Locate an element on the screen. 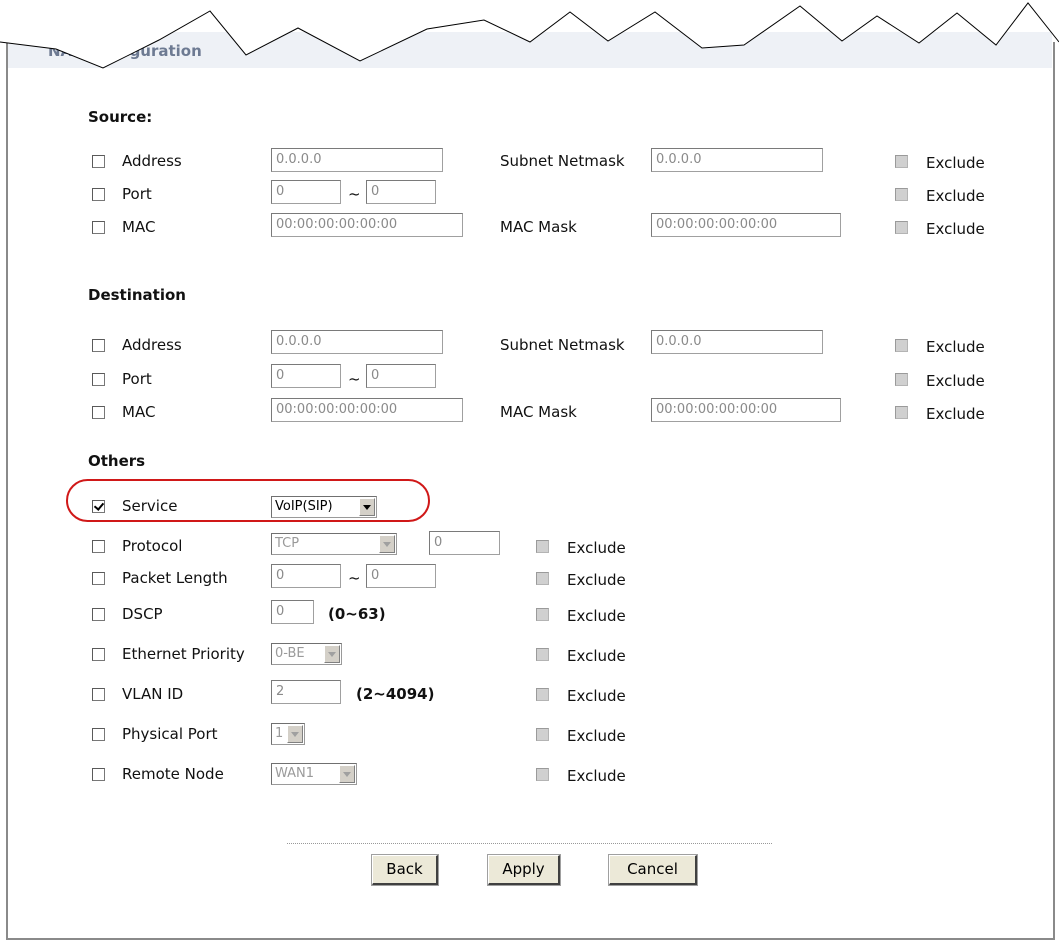  packet-length-label: Packet Length is located at coordinates (175, 578).